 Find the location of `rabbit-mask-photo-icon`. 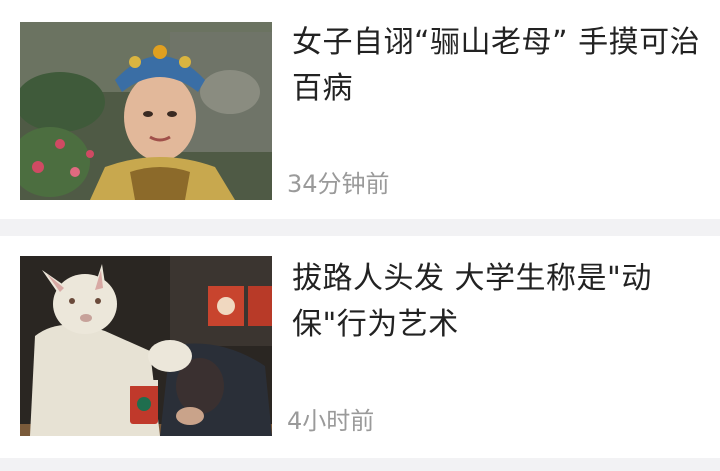

rabbit-mask-photo-icon is located at coordinates (146, 346).